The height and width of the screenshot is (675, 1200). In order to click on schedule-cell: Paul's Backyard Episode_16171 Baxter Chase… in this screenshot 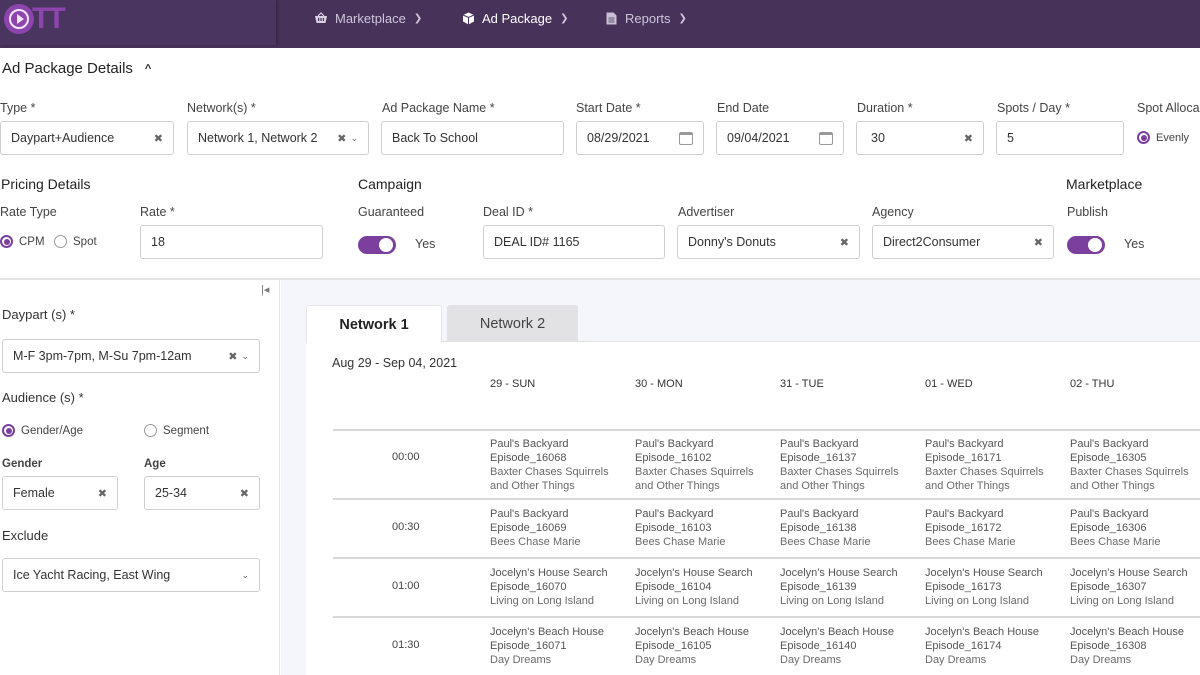, I will do `click(984, 465)`.